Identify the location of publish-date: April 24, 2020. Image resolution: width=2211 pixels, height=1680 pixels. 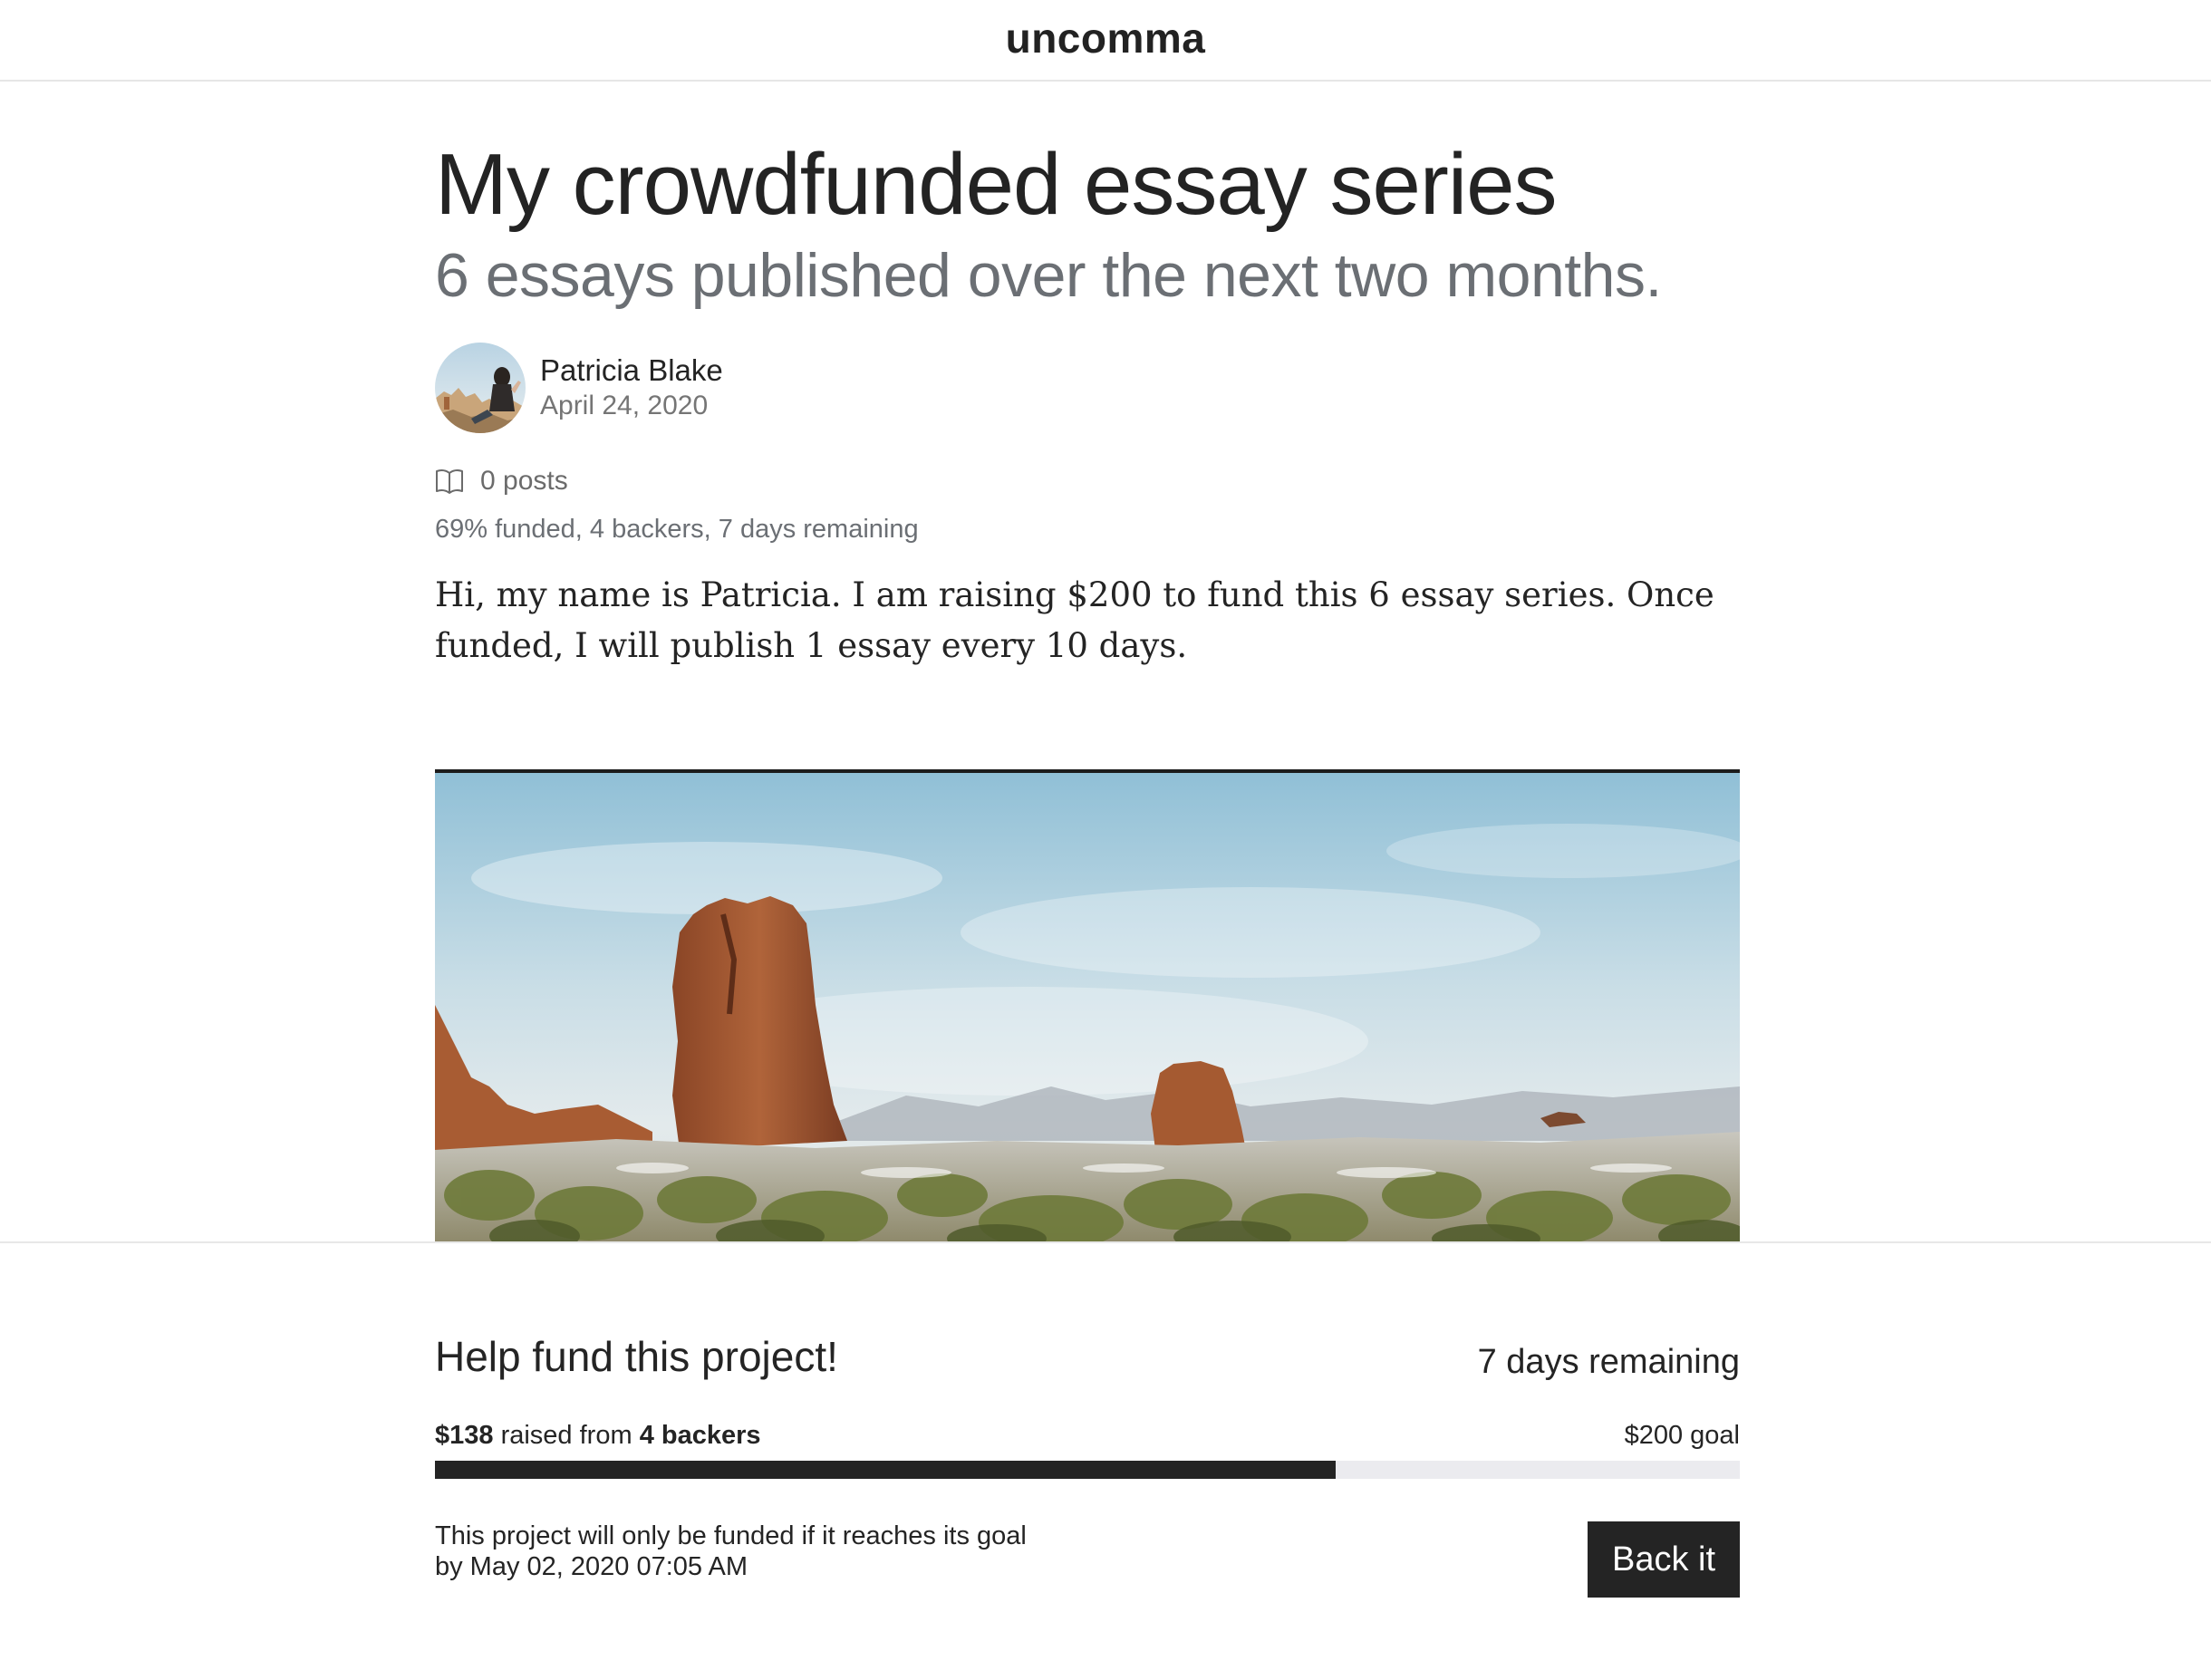
(624, 405).